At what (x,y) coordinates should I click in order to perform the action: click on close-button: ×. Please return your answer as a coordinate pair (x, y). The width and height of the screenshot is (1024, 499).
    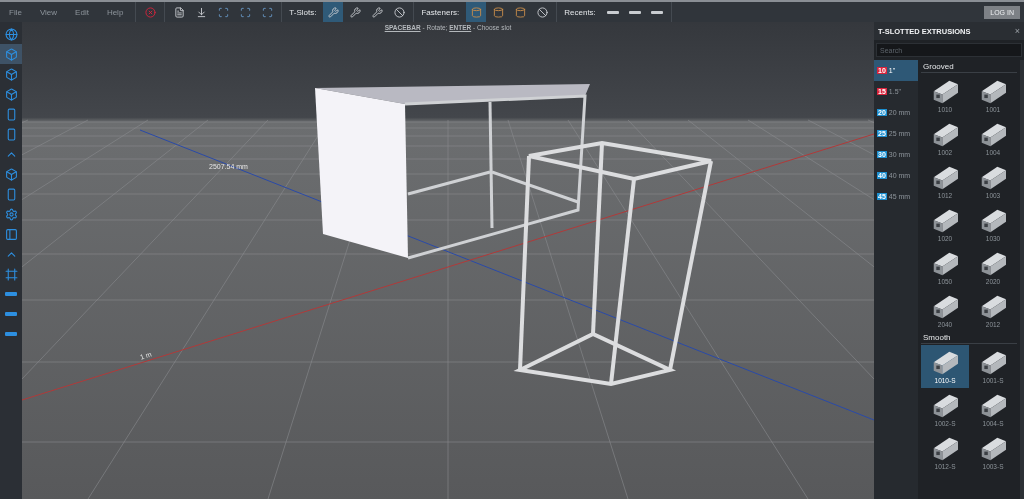
    Looking at the image, I should click on (1017, 31).